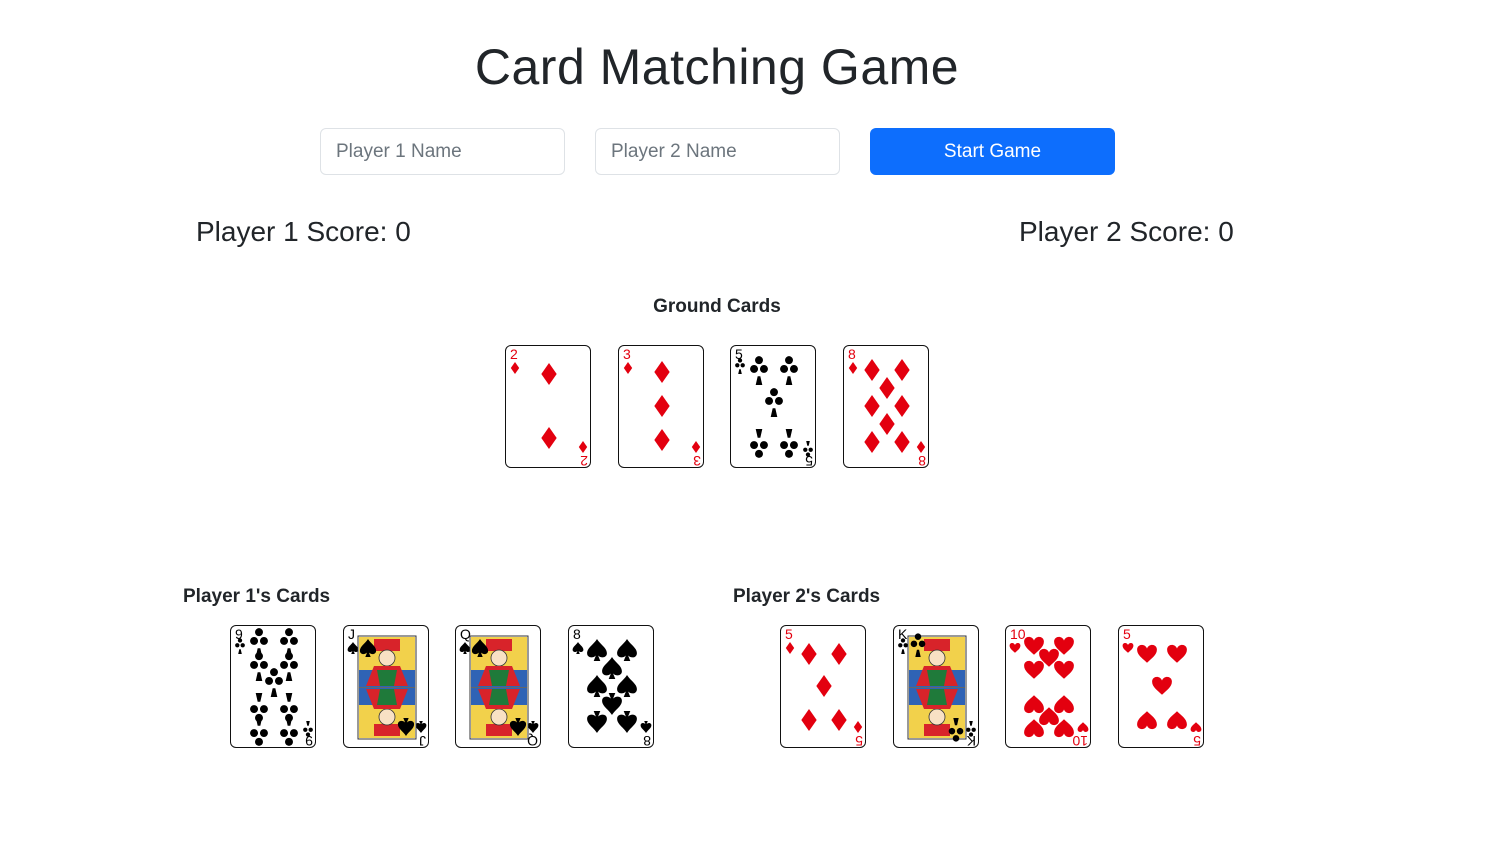 The image size is (1502, 850). What do you see at coordinates (548, 406) in the screenshot?
I see `ground-card-1: 22` at bounding box center [548, 406].